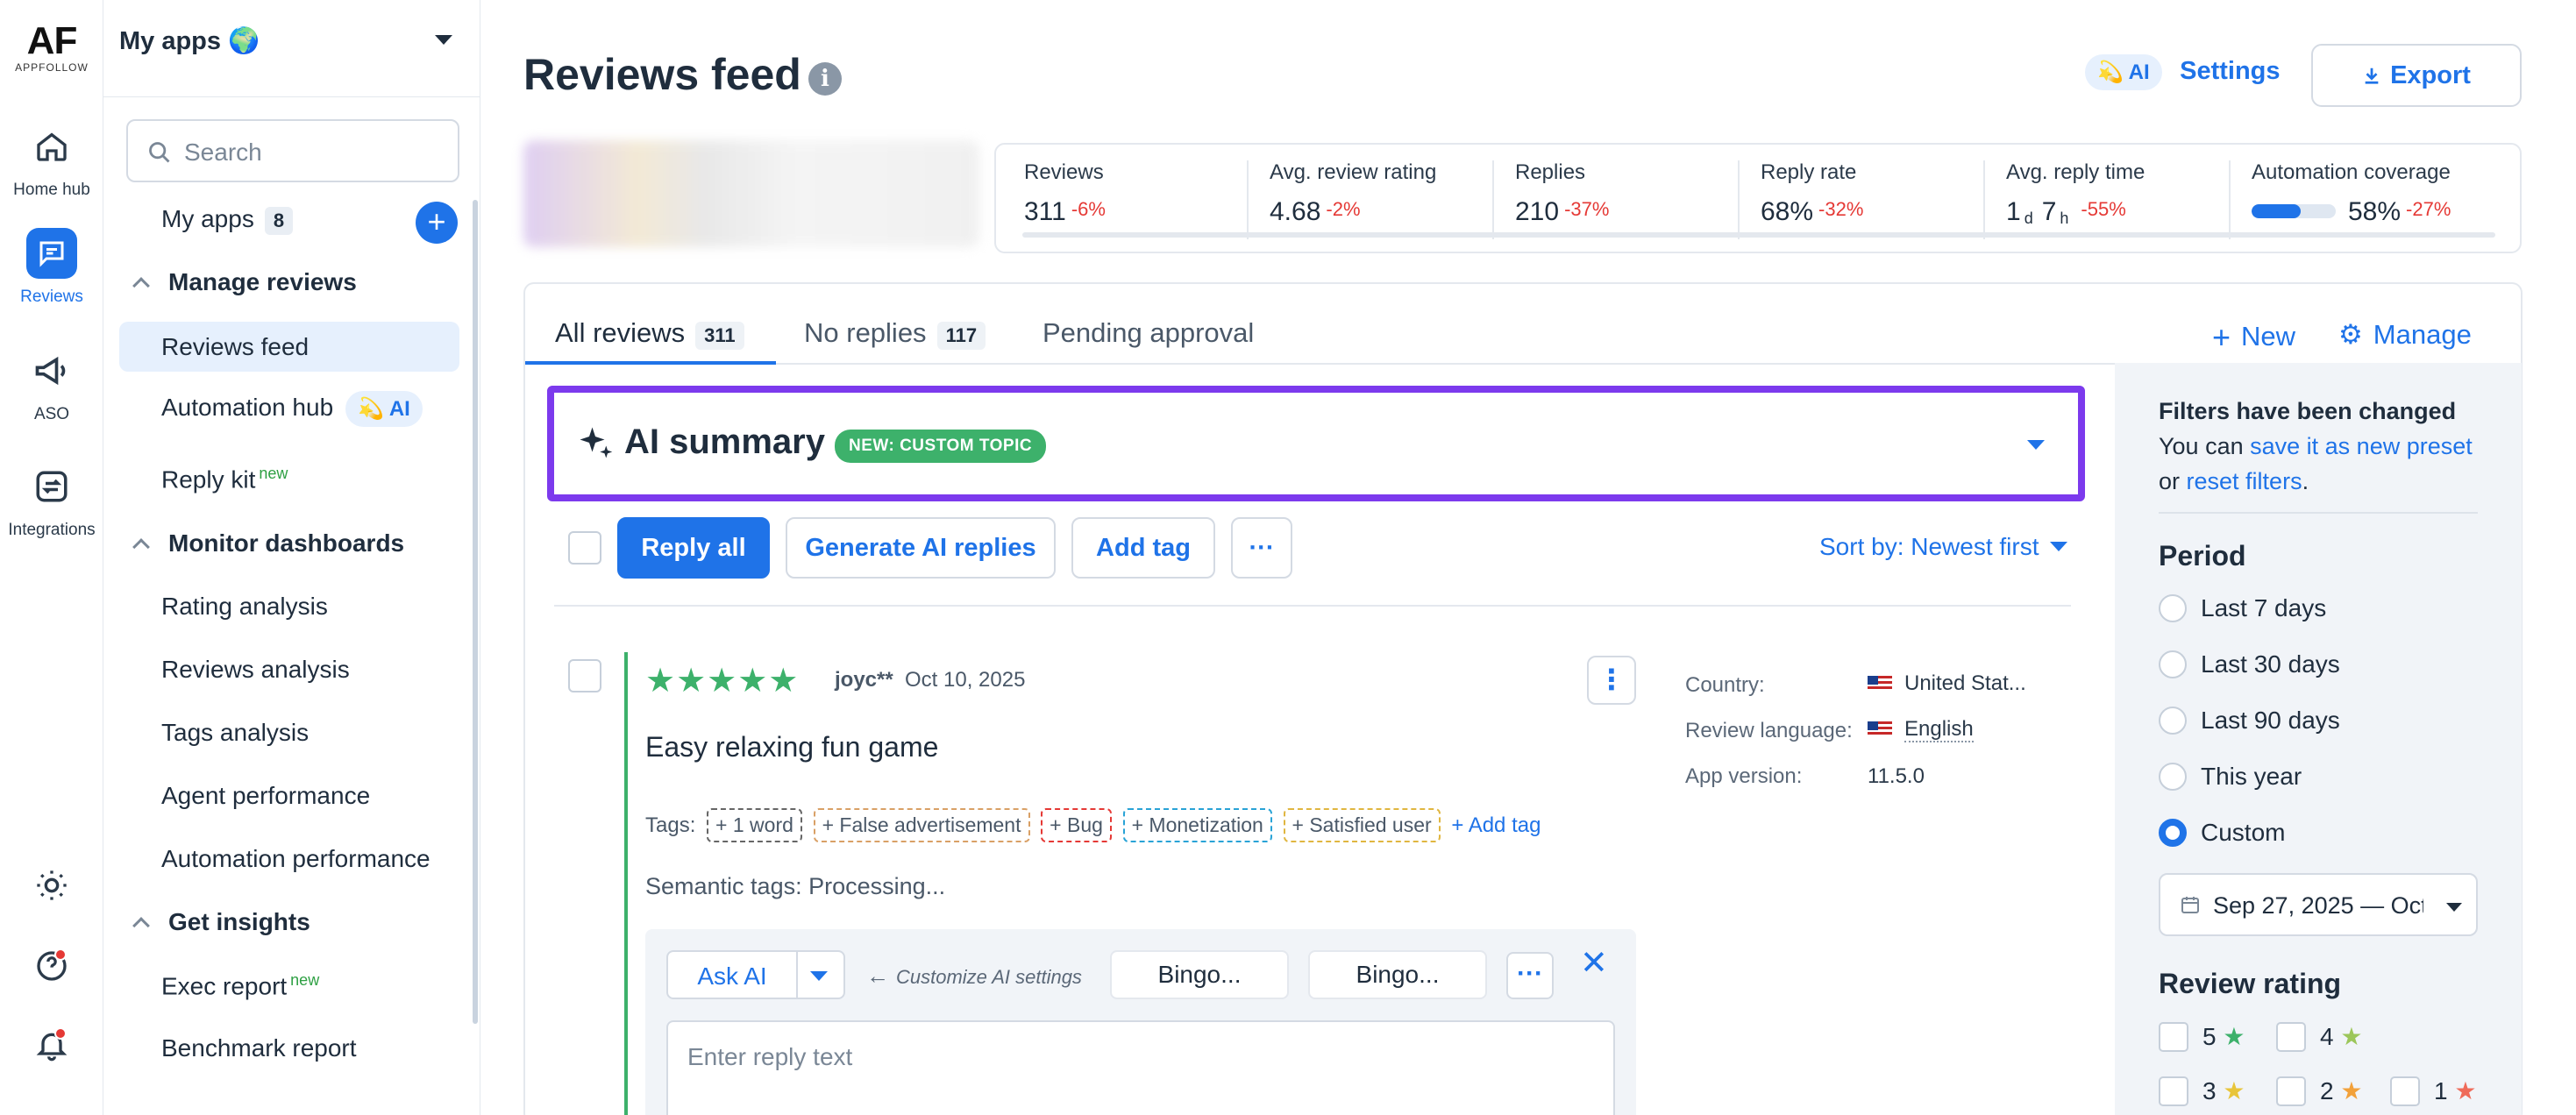 This screenshot has width=2576, height=1115. What do you see at coordinates (2230, 71) in the screenshot?
I see `settings-link: Settings` at bounding box center [2230, 71].